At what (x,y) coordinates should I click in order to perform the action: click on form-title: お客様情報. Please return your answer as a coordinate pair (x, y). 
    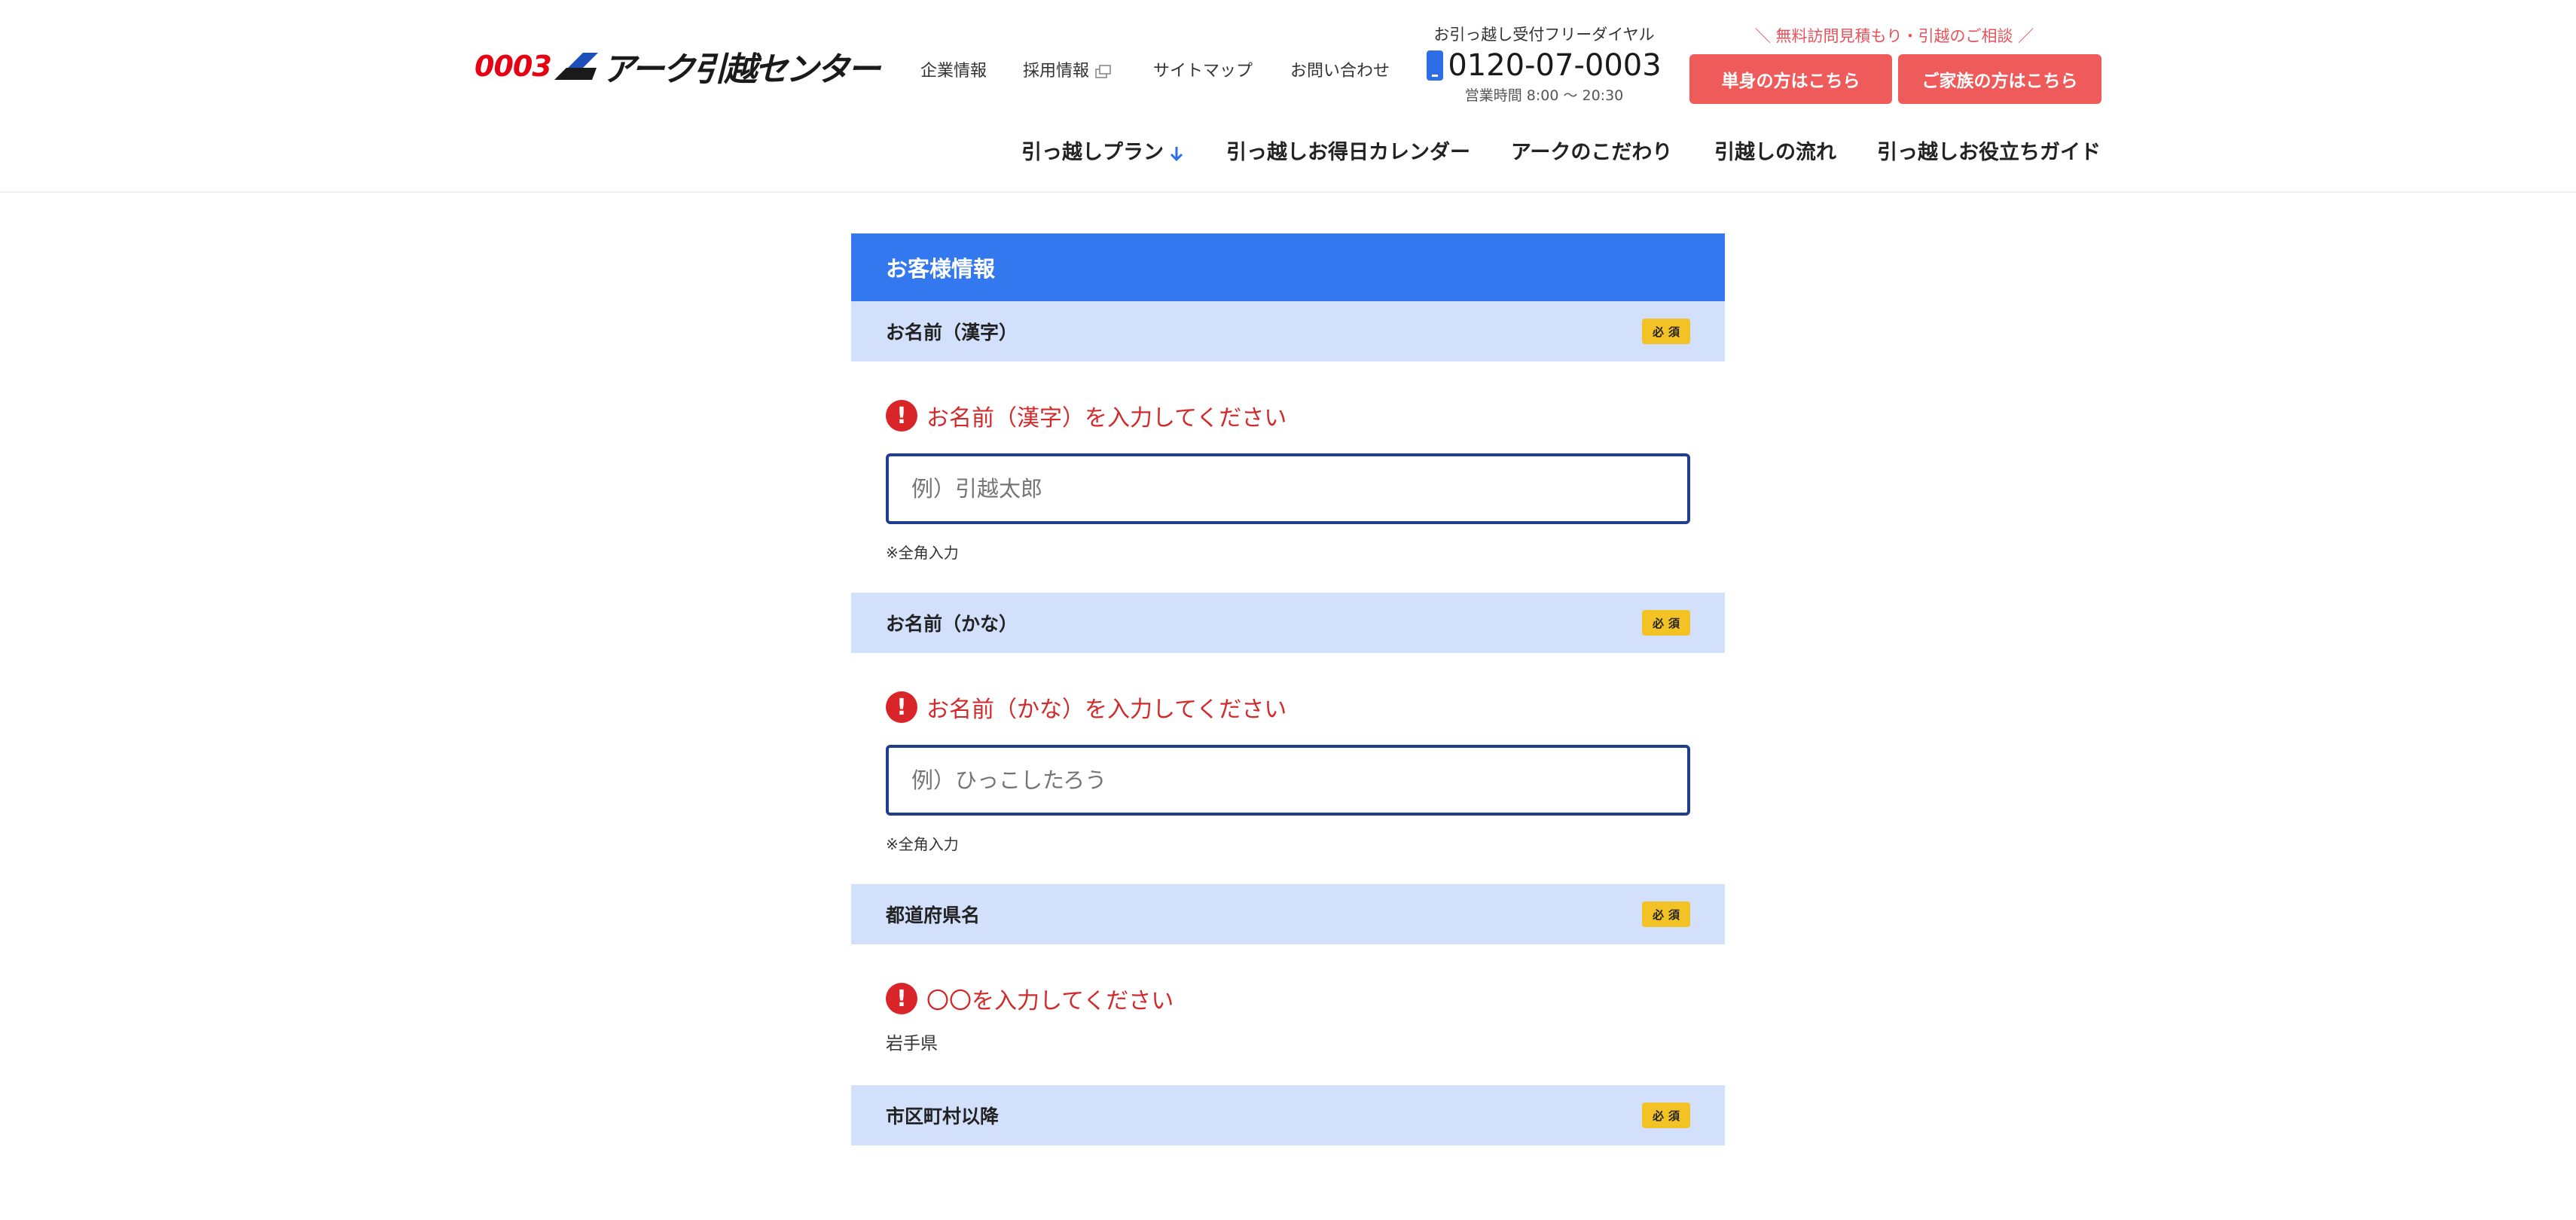
    Looking at the image, I should click on (1288, 267).